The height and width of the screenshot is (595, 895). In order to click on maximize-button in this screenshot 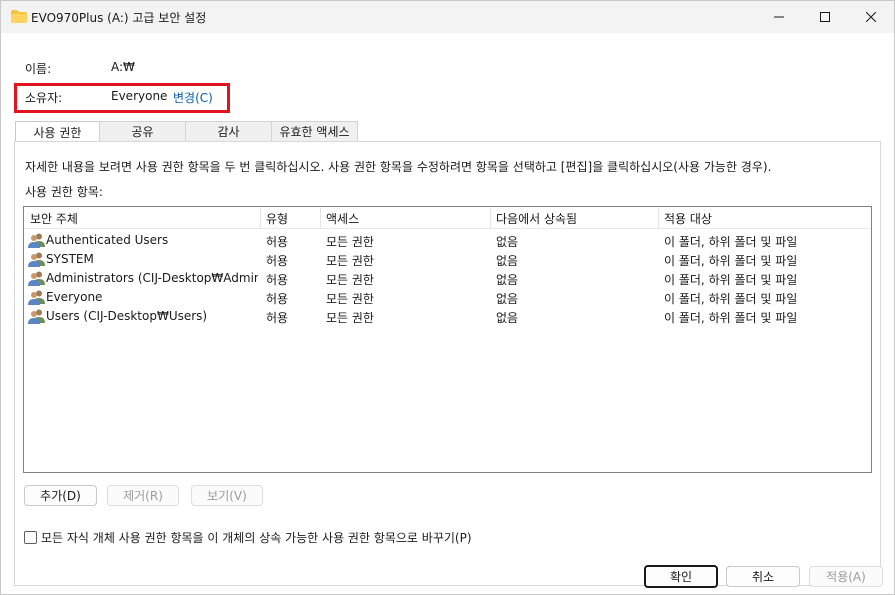, I will do `click(825, 17)`.